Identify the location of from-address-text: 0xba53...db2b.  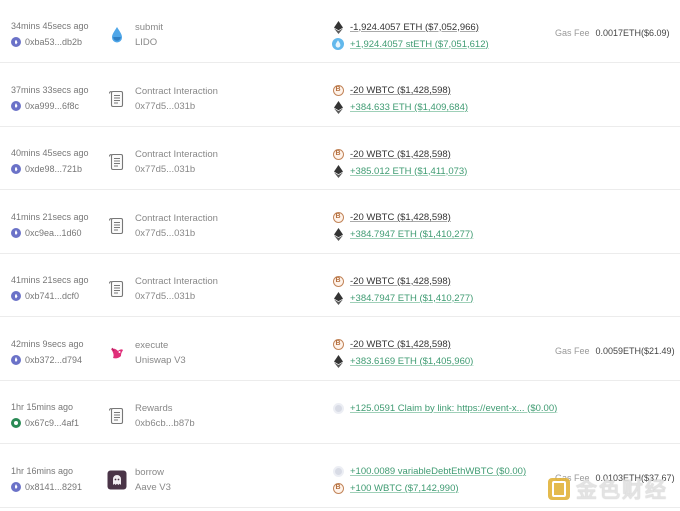
(53, 42).